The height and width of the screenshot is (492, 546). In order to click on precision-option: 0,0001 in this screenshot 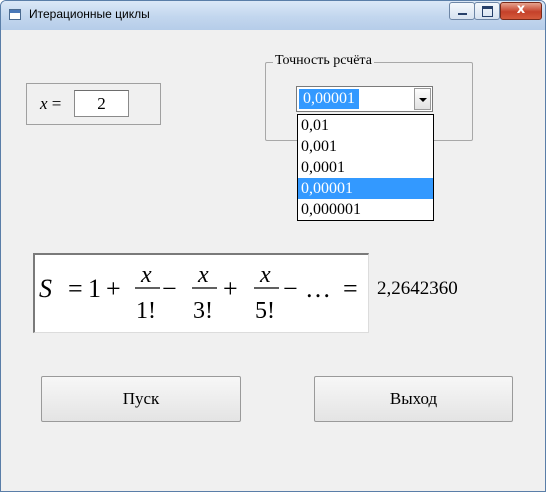, I will do `click(365, 167)`.